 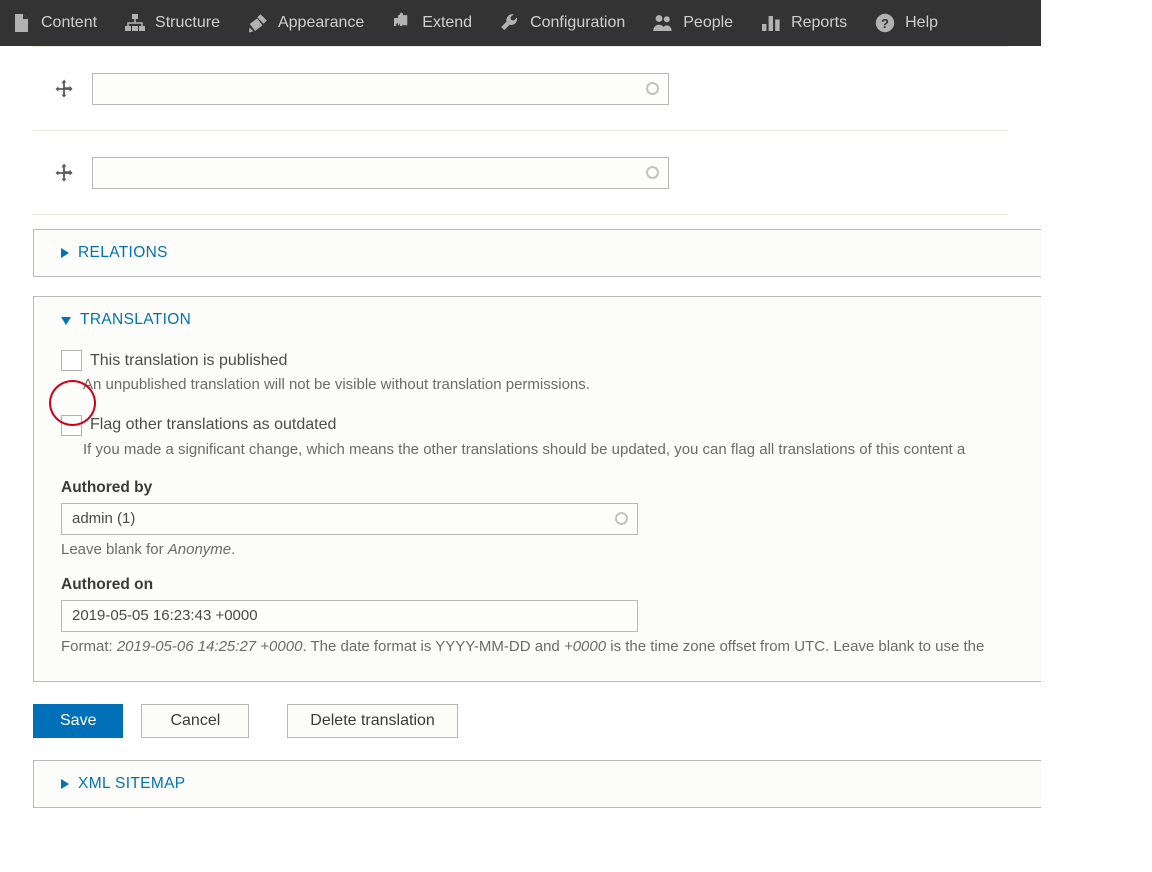 I want to click on translation-published-row: This translation is published, so click(x=551, y=358).